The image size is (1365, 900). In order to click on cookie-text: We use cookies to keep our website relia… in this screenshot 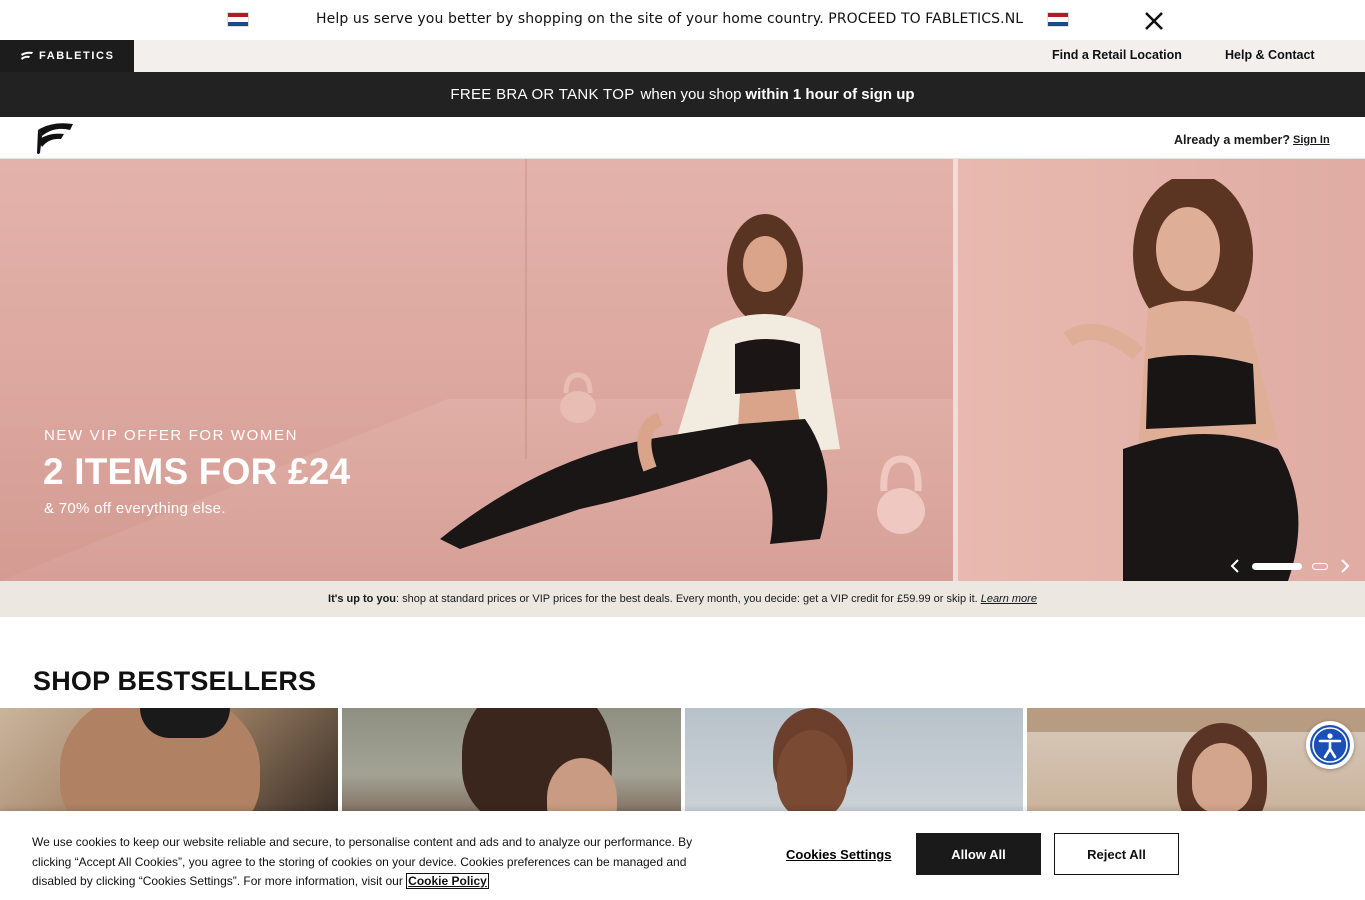, I will do `click(382, 862)`.